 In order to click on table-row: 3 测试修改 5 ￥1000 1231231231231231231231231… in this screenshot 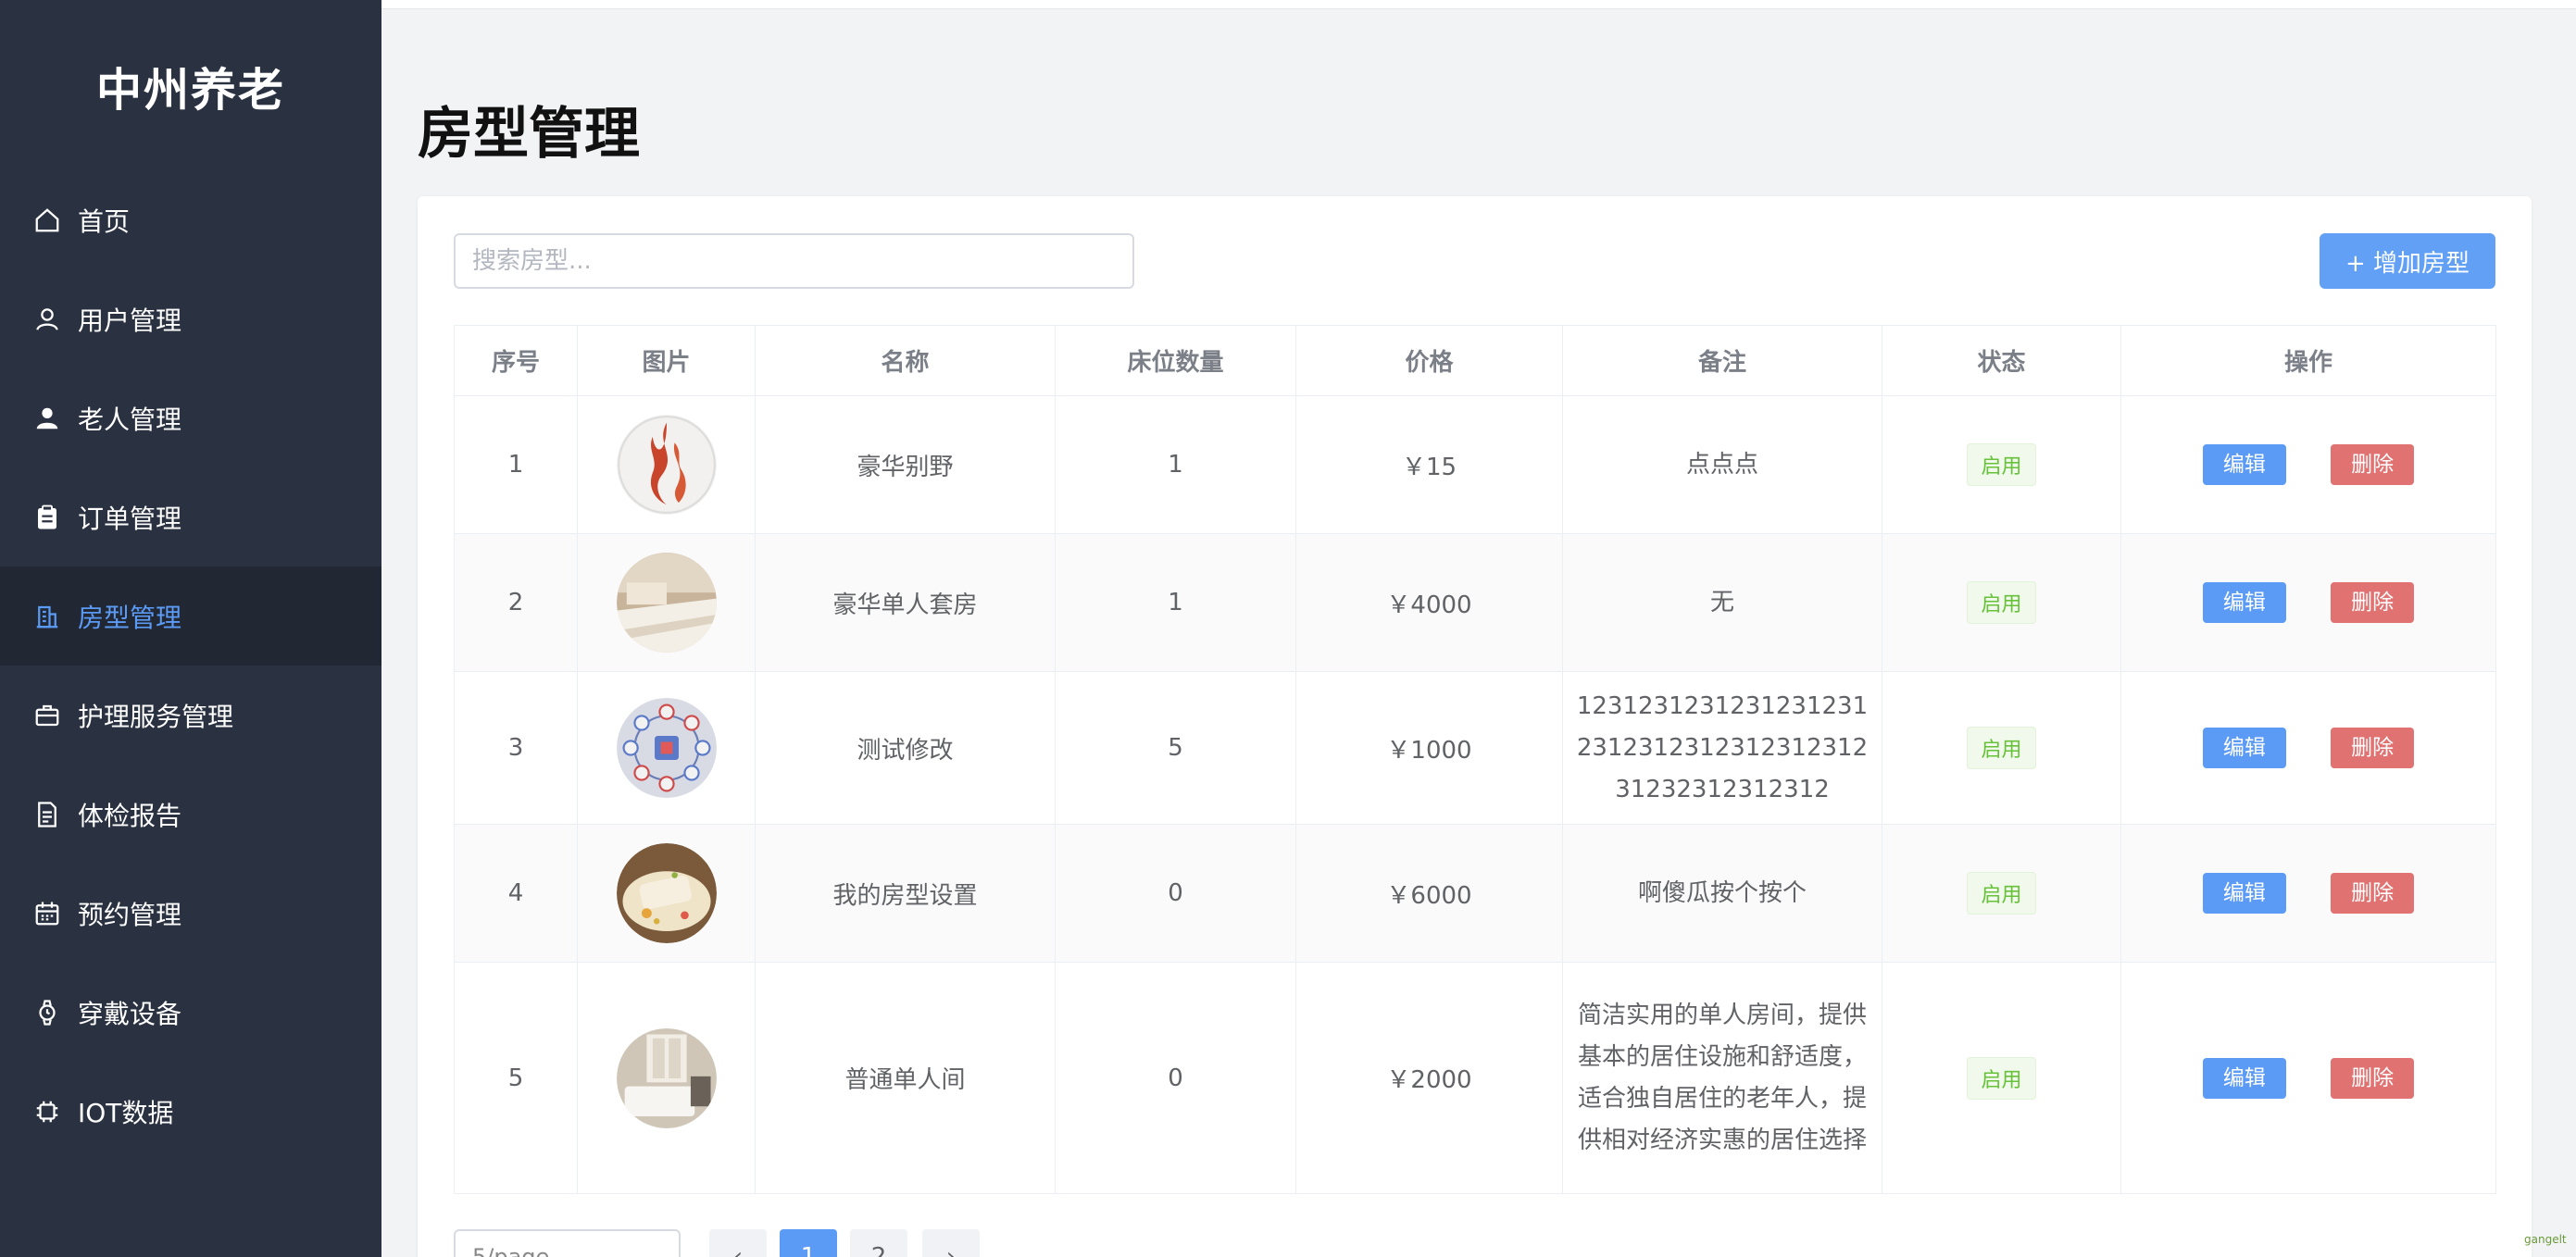, I will do `click(1475, 748)`.